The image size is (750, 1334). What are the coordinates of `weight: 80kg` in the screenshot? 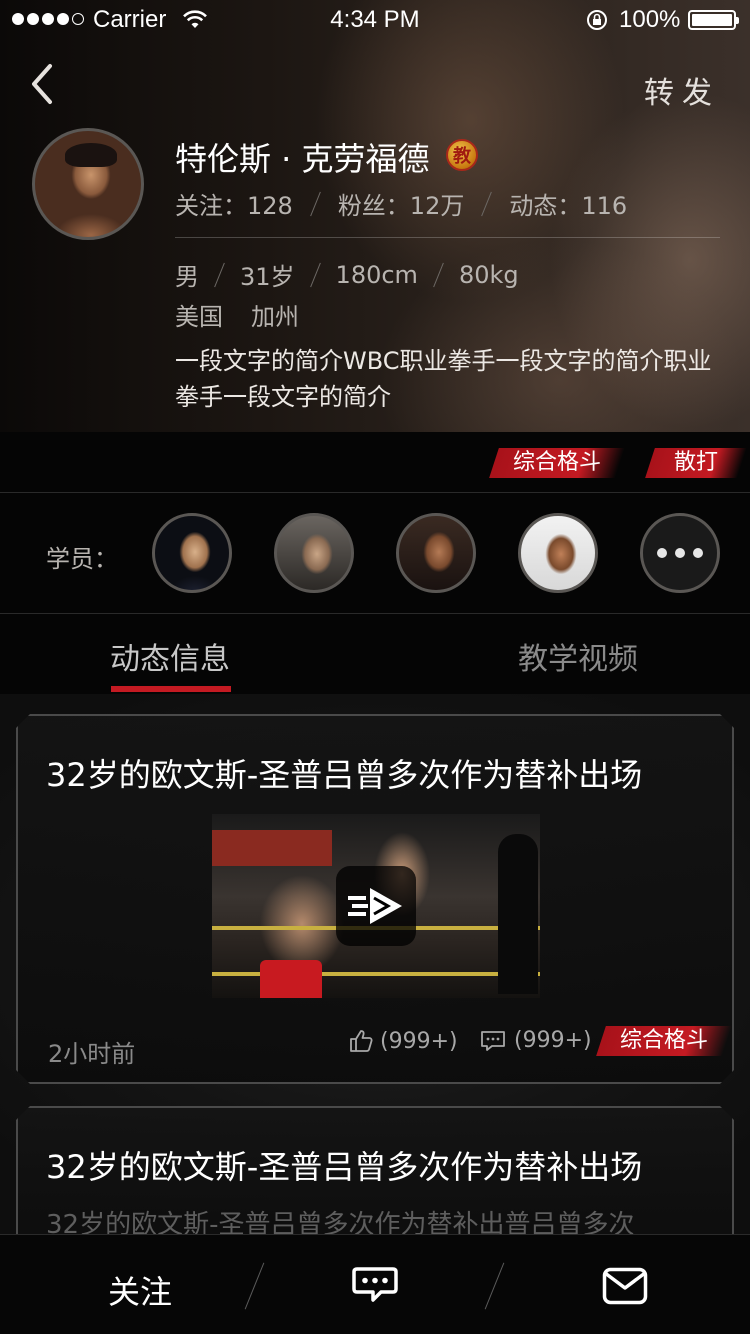 It's located at (488, 274).